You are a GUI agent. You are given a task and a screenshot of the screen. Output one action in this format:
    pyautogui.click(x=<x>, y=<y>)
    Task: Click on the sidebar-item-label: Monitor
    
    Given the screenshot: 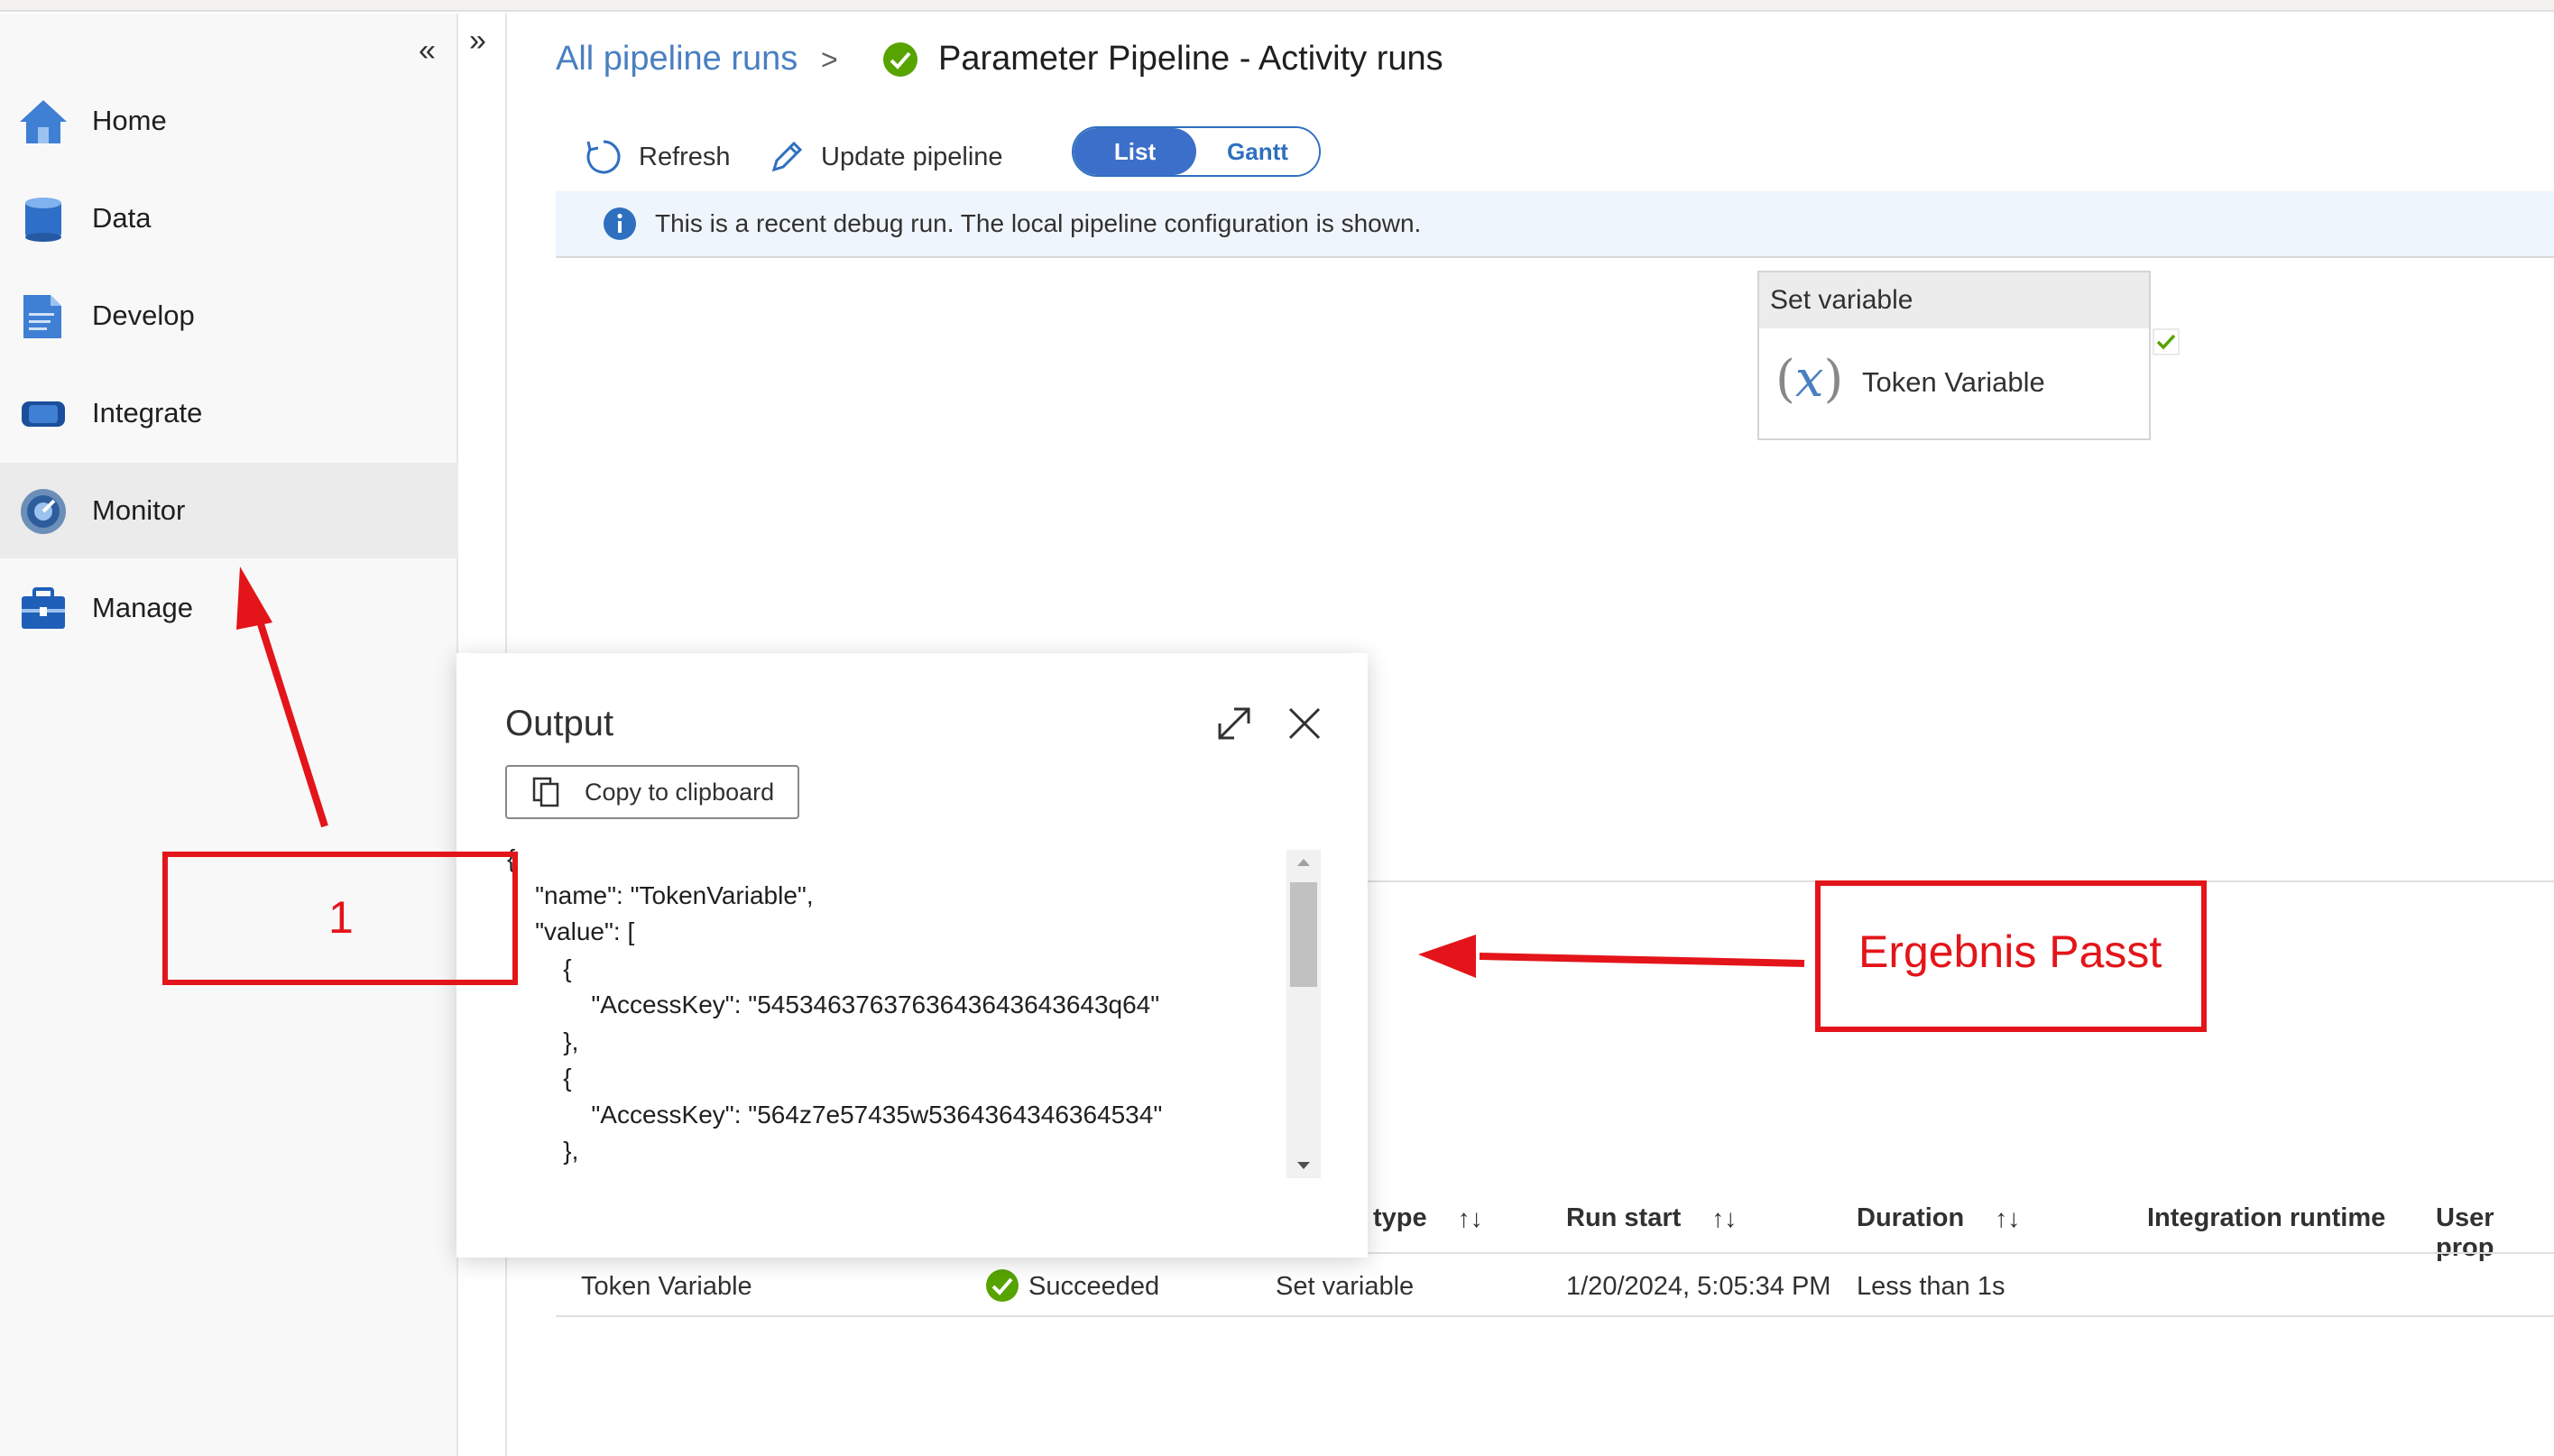 What is the action you would take?
    pyautogui.click(x=139, y=510)
    